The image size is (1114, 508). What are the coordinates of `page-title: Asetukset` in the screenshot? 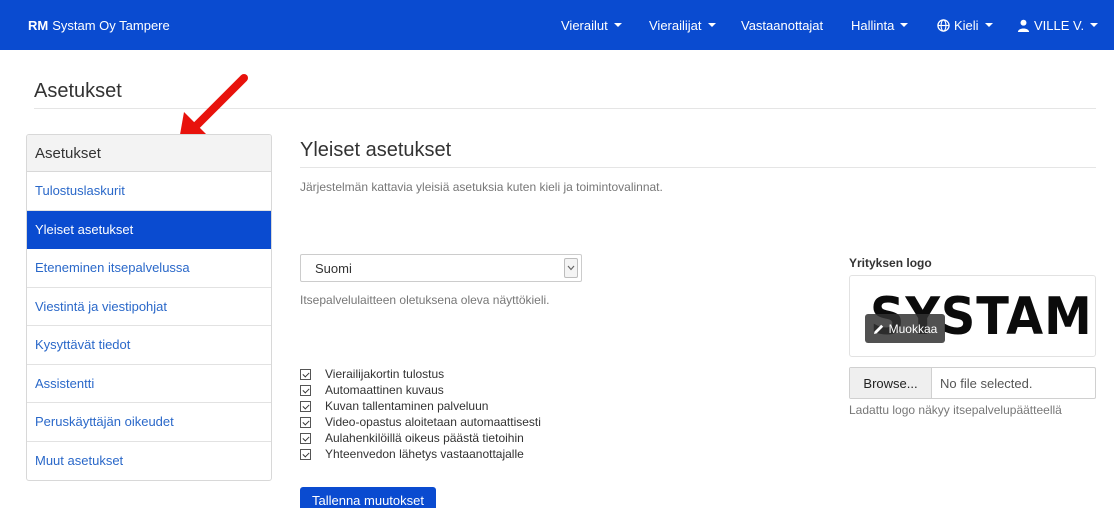 It's located at (78, 91).